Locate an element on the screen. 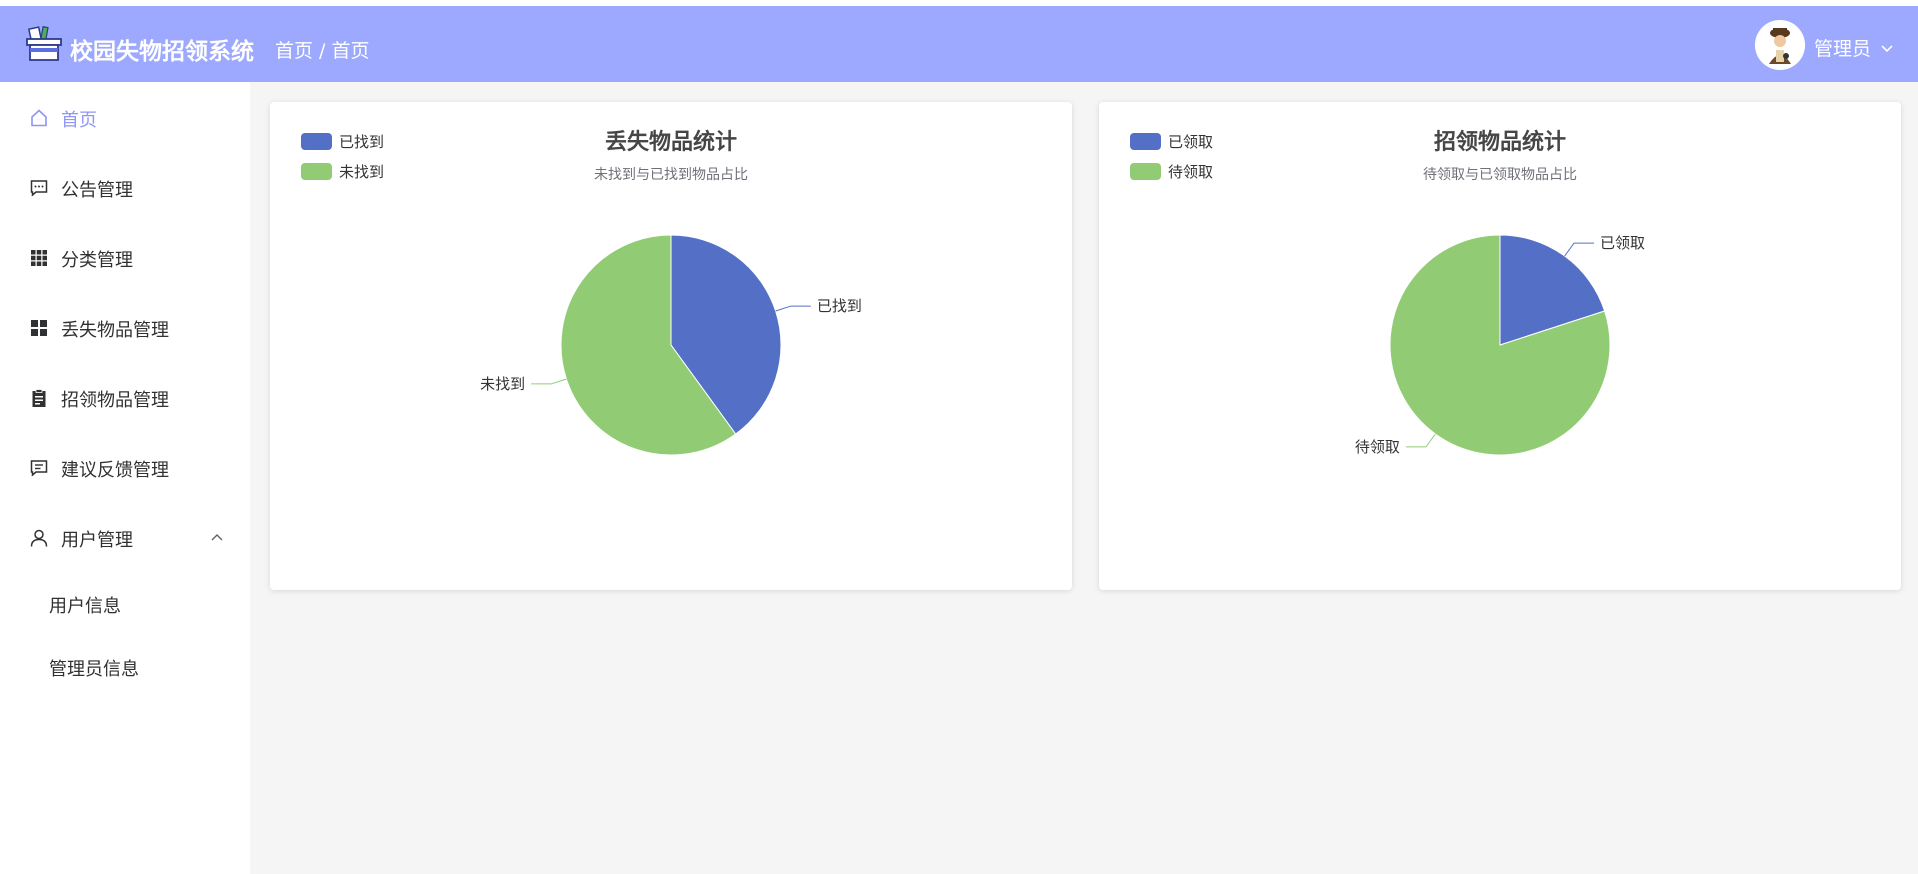  sidebar-item-found-items: 招领物品管理 is located at coordinates (125, 398).